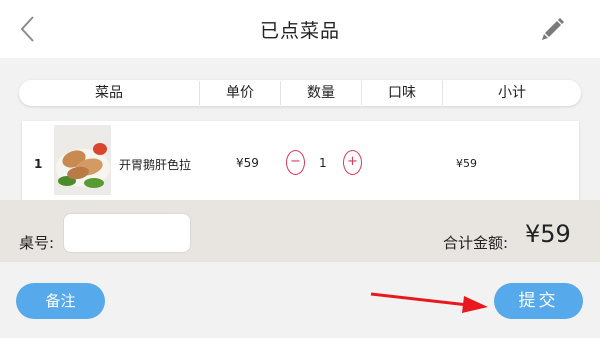  I want to click on table-number-label: 桌号:, so click(37, 243).